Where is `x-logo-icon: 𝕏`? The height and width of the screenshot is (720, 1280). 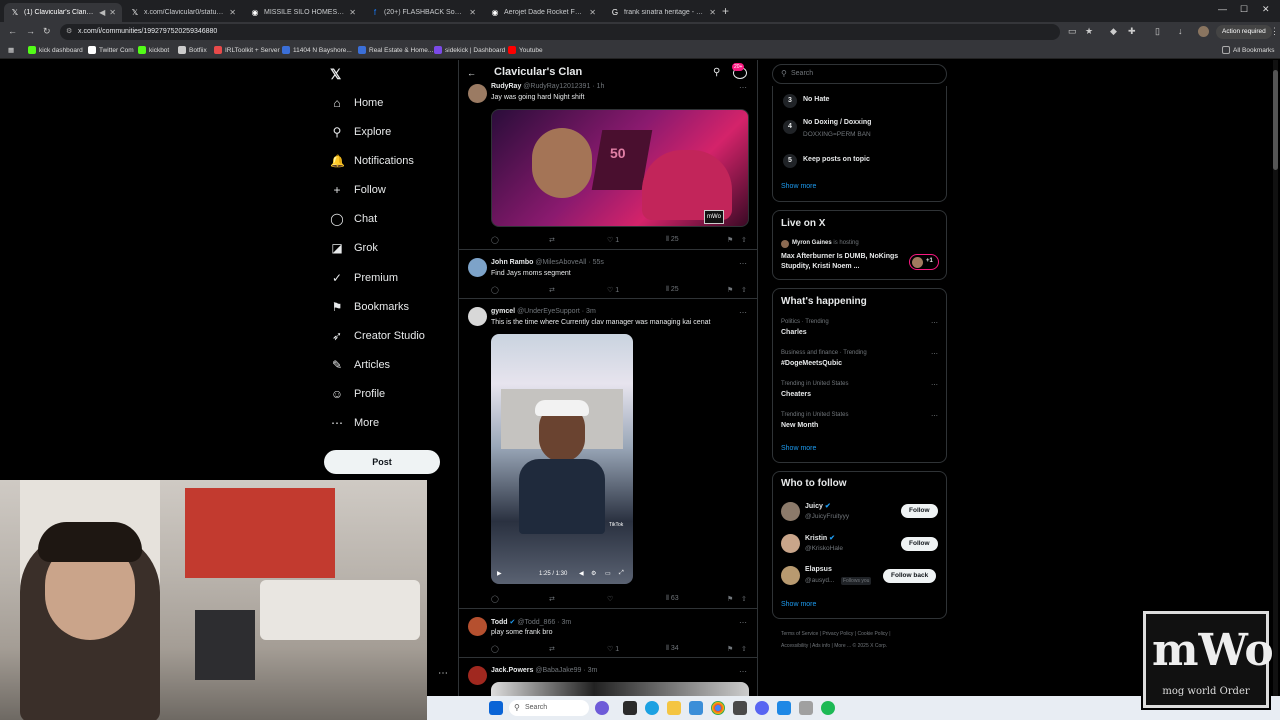
x-logo-icon: 𝕏 is located at coordinates (335, 74).